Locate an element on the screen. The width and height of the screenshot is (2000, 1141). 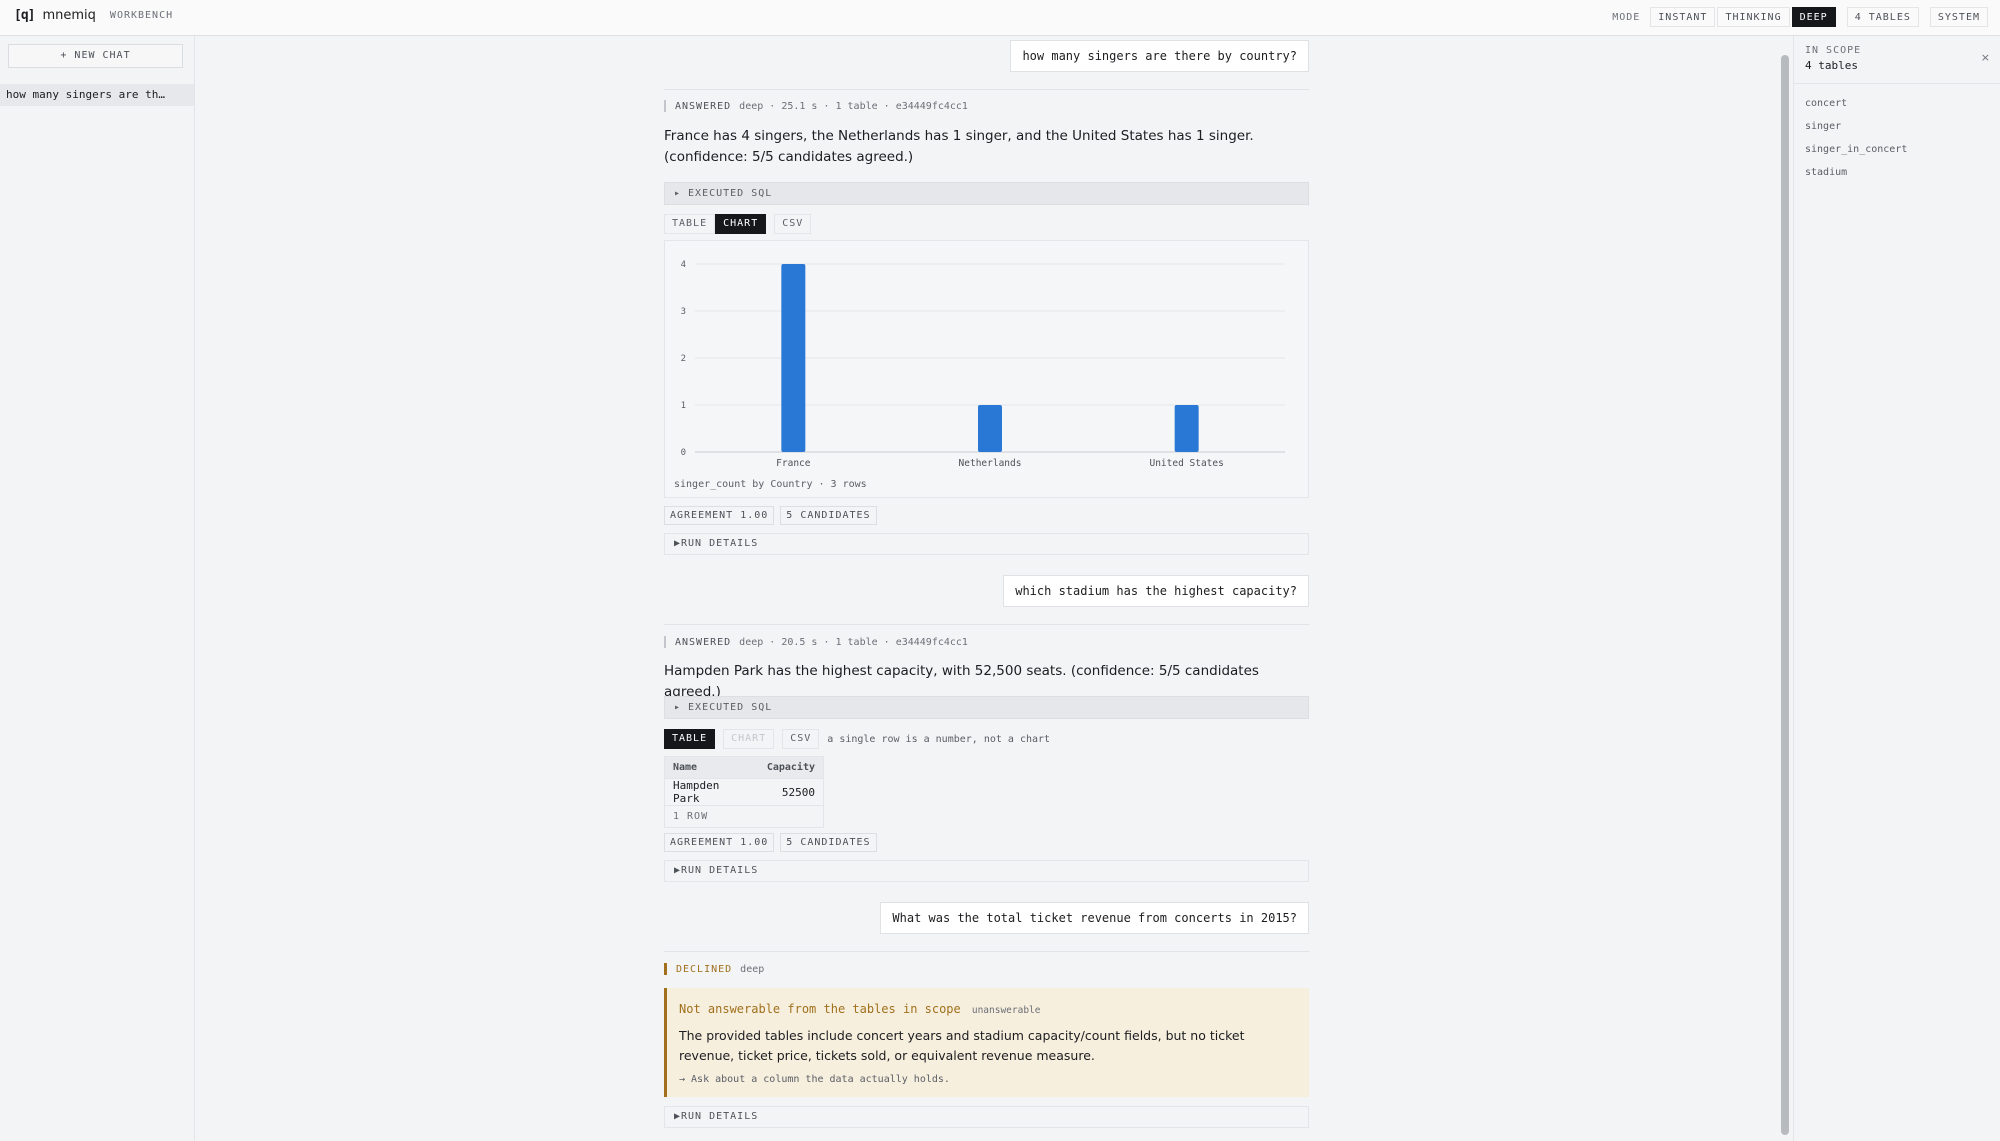
brand: [q] mnemiq WORKBENCH is located at coordinates (93, 15).